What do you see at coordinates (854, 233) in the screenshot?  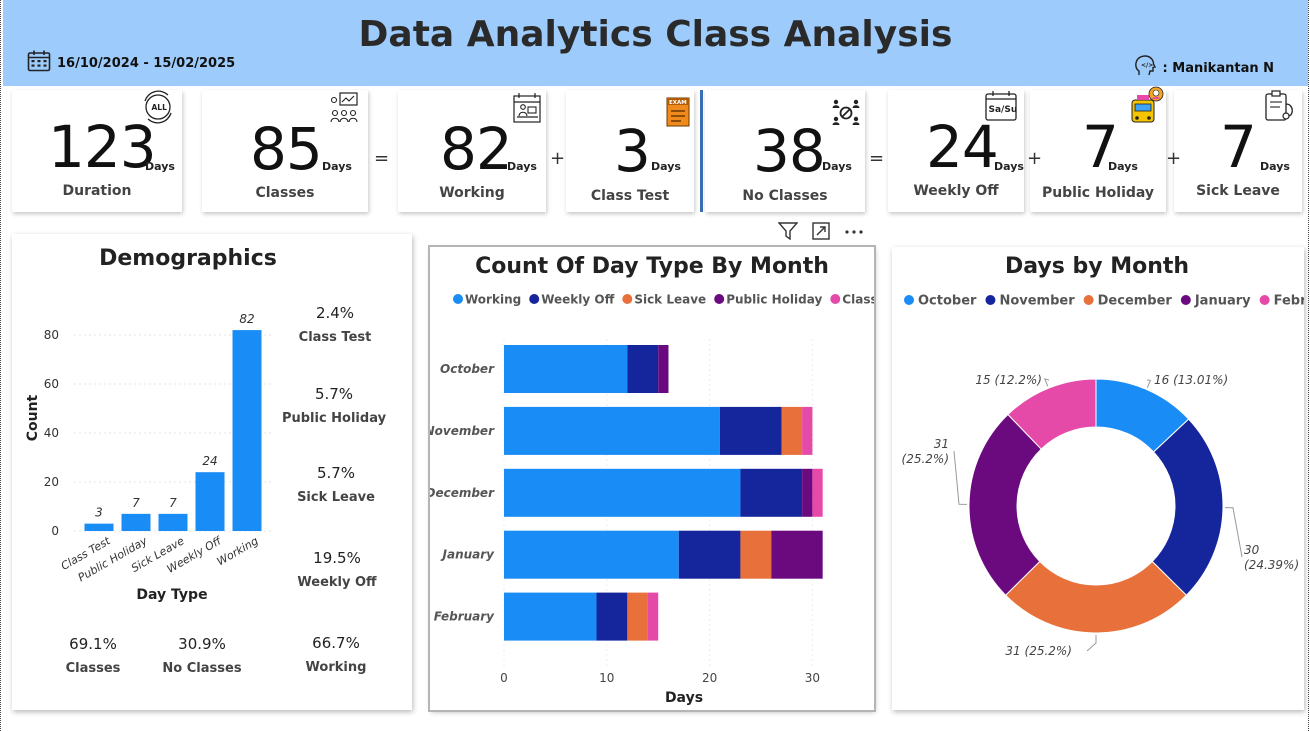 I see `more-options-icon` at bounding box center [854, 233].